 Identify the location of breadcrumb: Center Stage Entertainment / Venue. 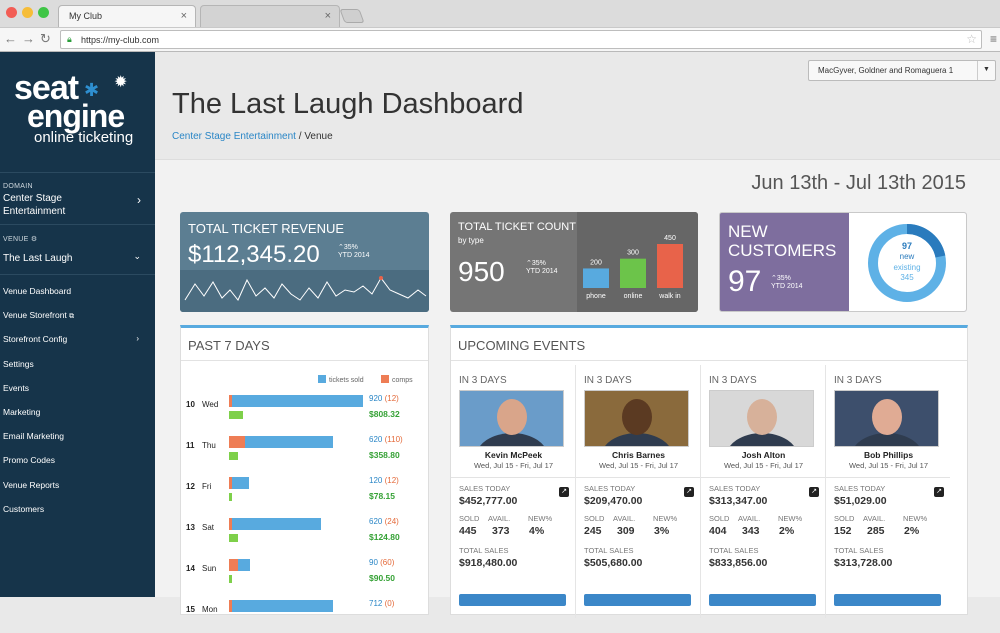
(252, 136).